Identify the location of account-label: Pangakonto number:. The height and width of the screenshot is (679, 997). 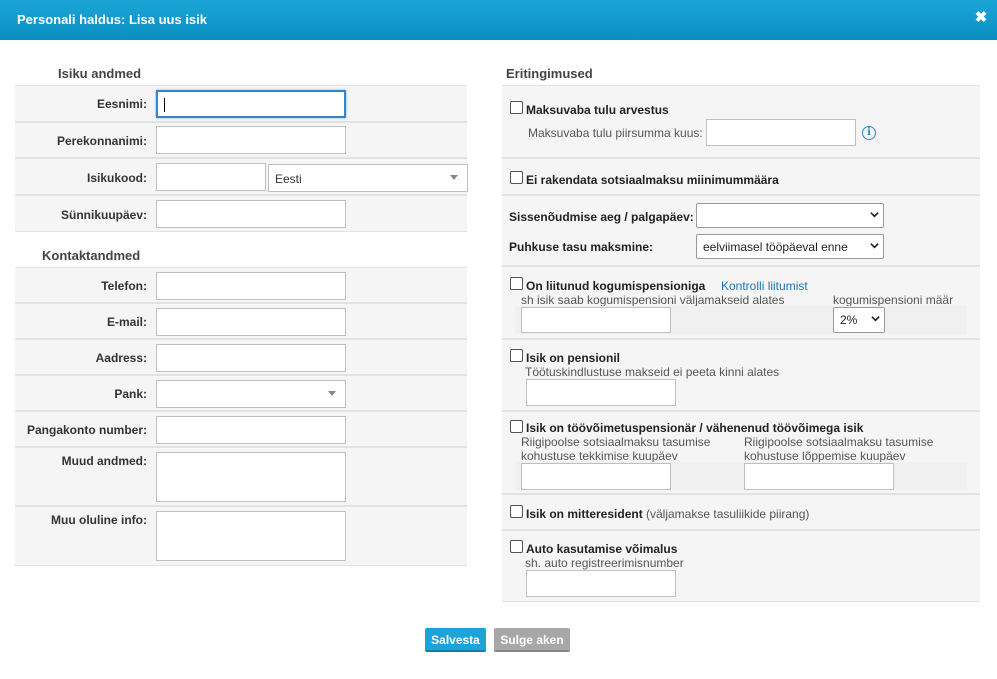
(86, 430).